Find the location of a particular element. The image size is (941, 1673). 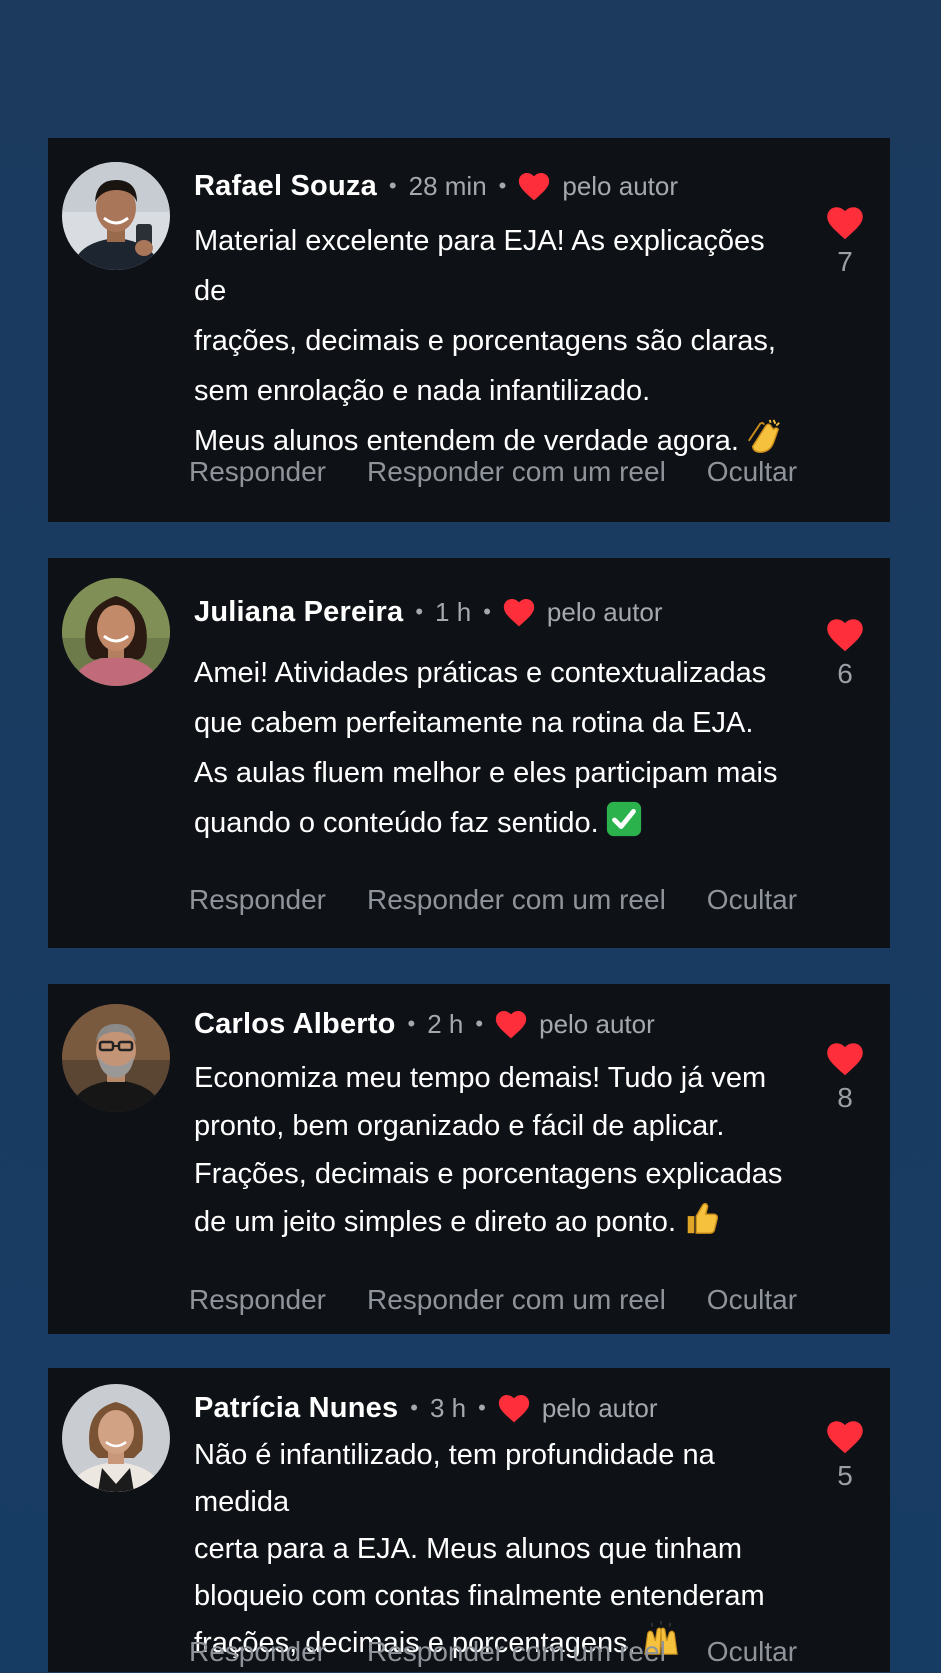

timestamp: 2 h is located at coordinates (445, 1023).